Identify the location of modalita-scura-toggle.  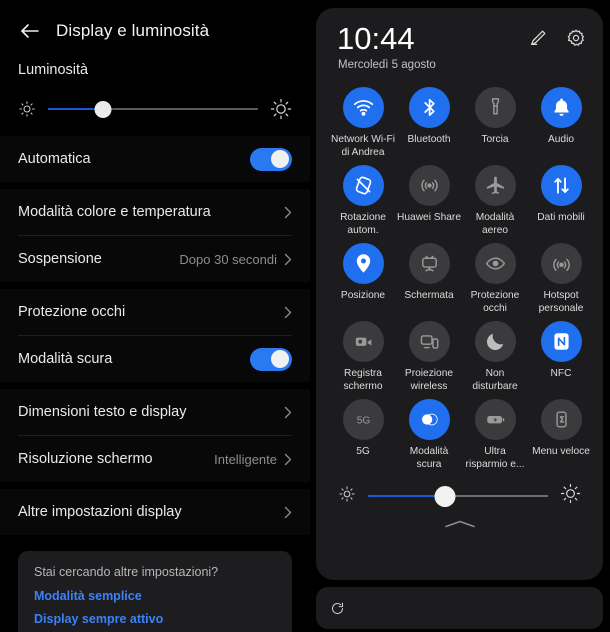
(271, 359).